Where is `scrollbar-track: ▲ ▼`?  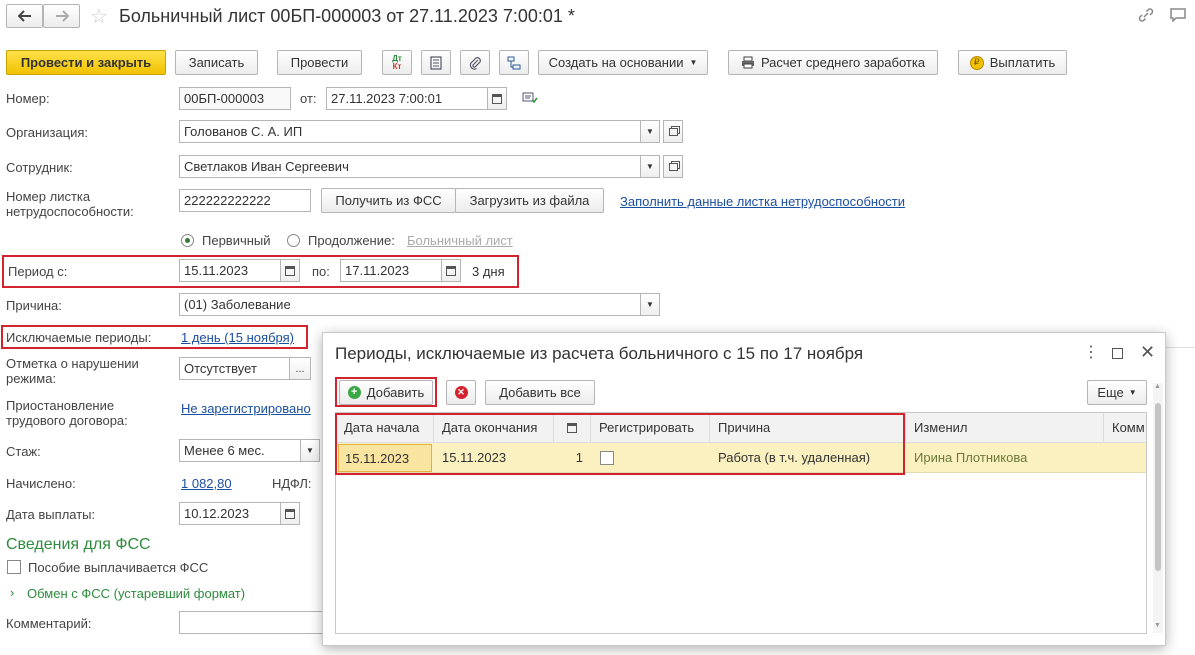
scrollbar-track: ▲ ▼ is located at coordinates (1158, 508).